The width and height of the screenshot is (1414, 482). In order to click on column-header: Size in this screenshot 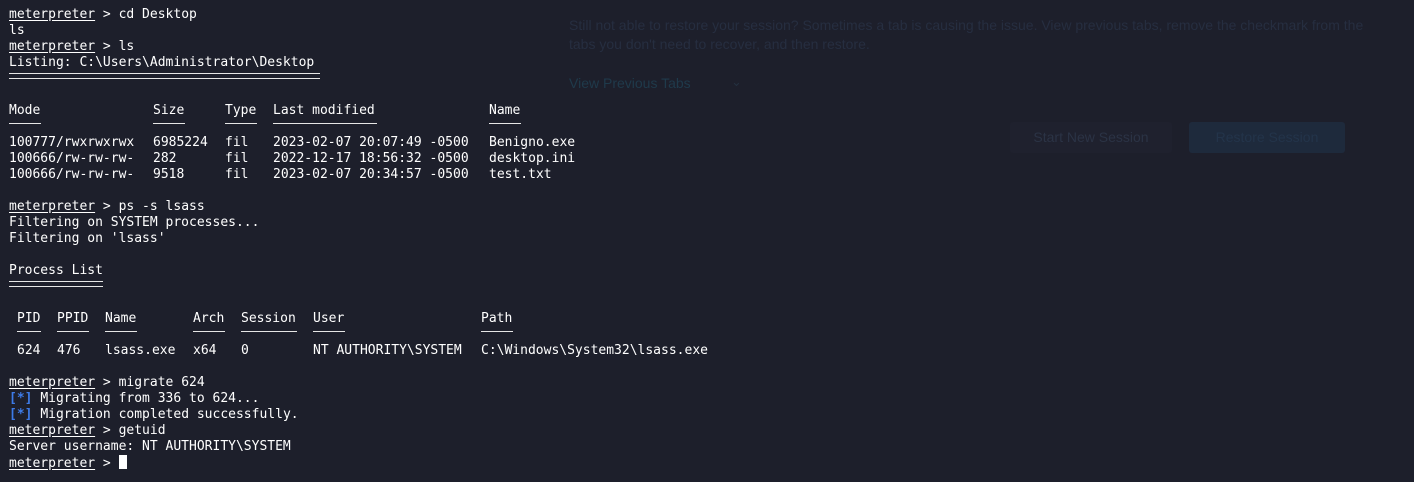, I will do `click(169, 110)`.